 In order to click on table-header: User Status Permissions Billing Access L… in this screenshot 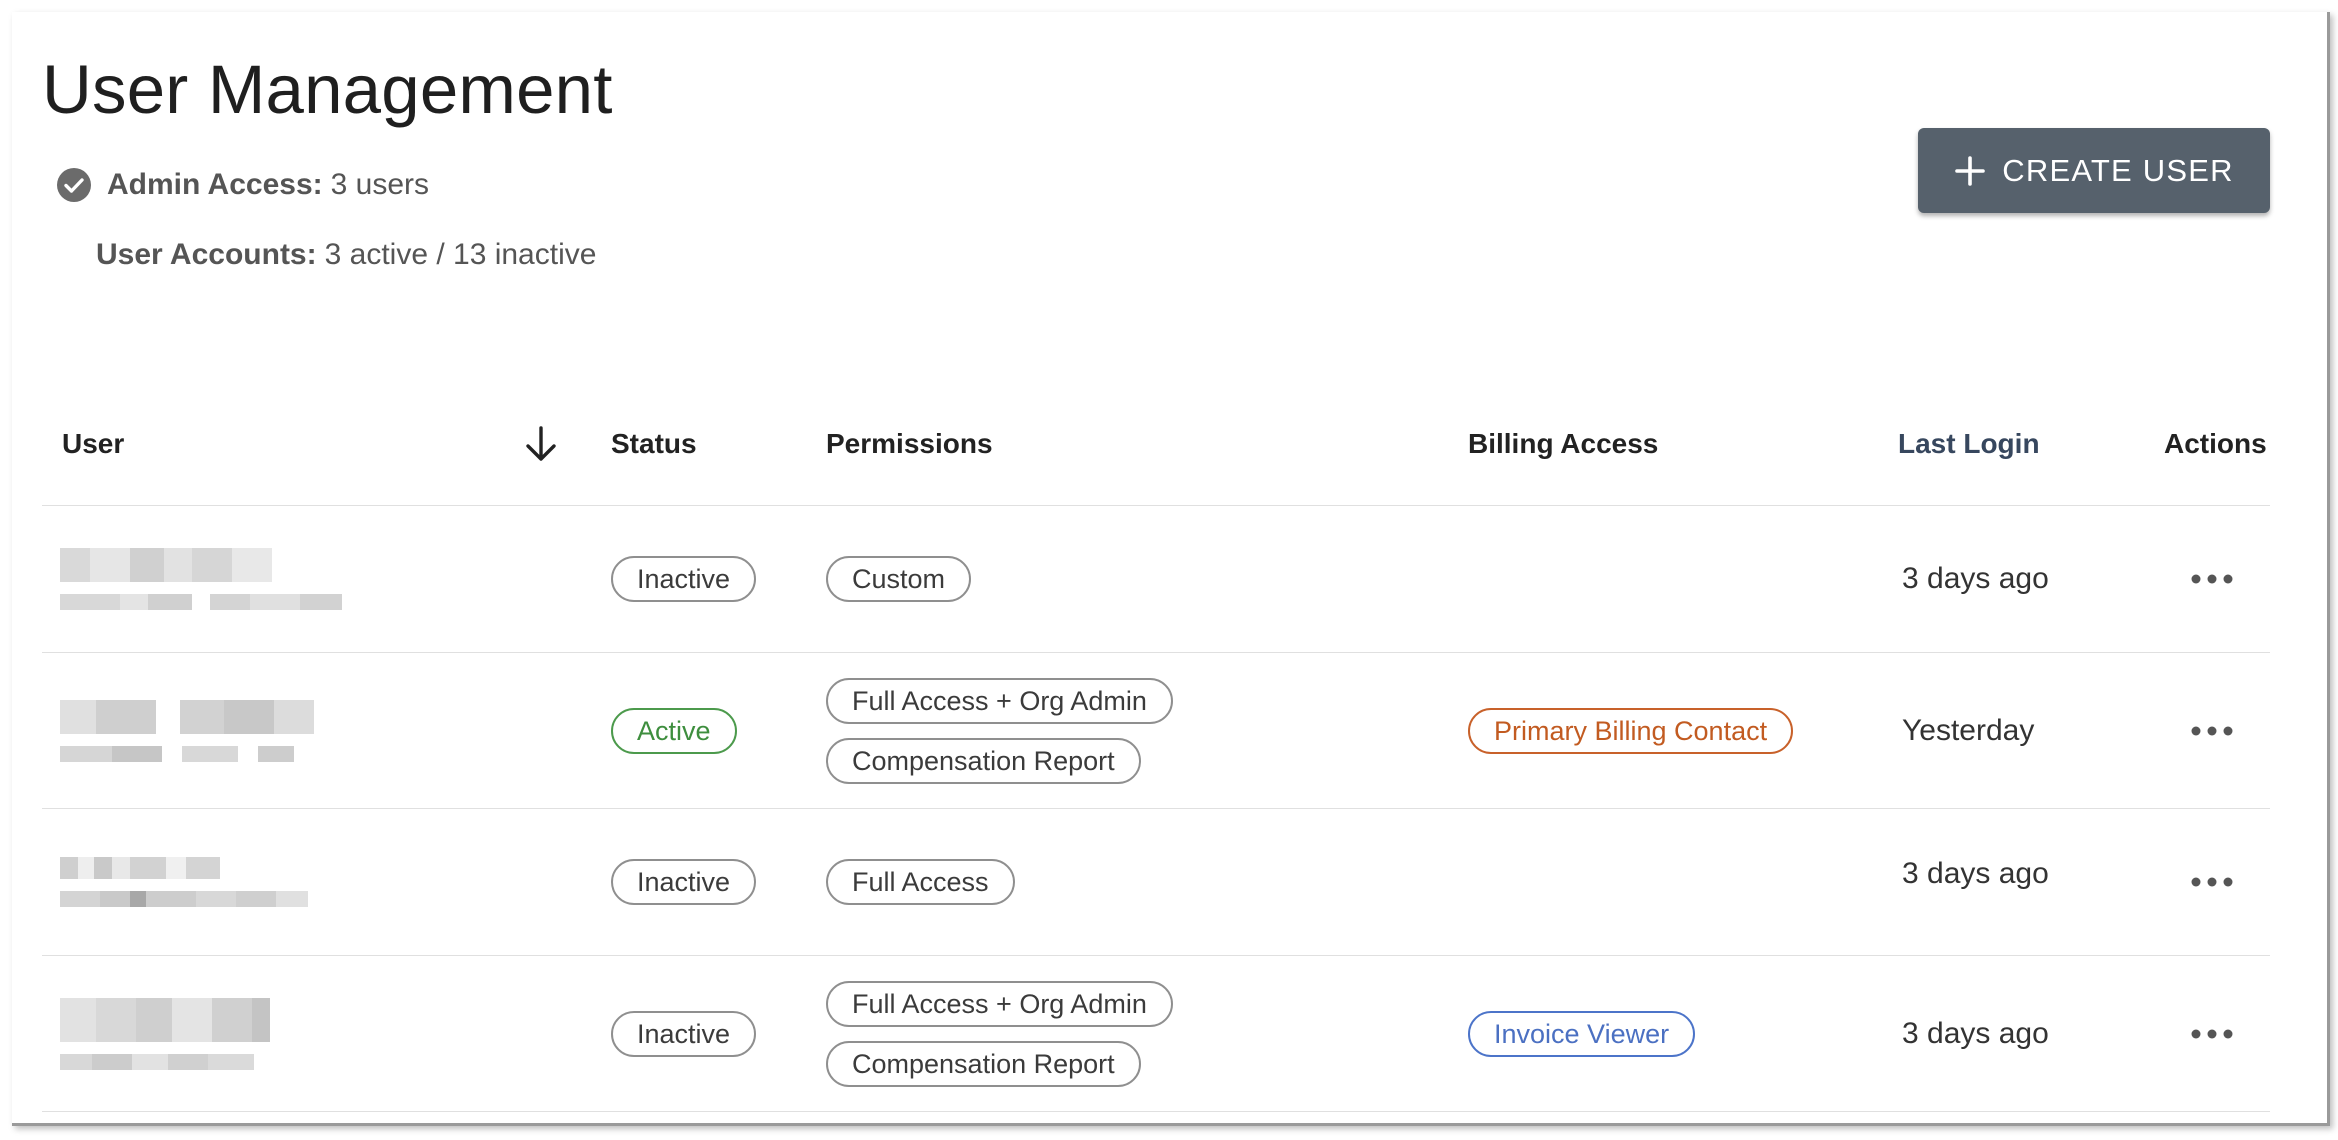, I will do `click(1156, 444)`.